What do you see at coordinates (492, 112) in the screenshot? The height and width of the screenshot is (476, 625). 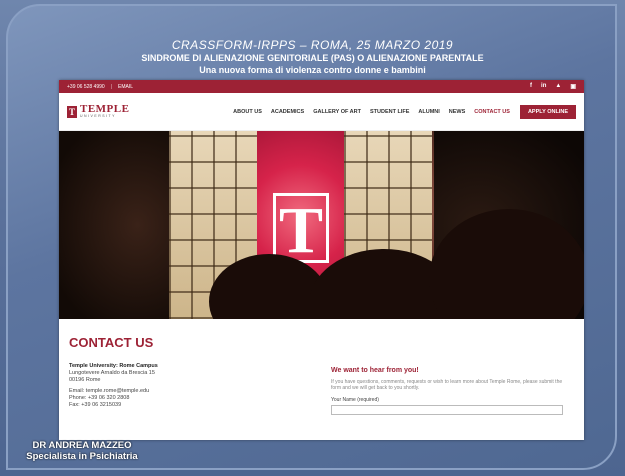 I see `menu-item-contact: CONTACT US` at bounding box center [492, 112].